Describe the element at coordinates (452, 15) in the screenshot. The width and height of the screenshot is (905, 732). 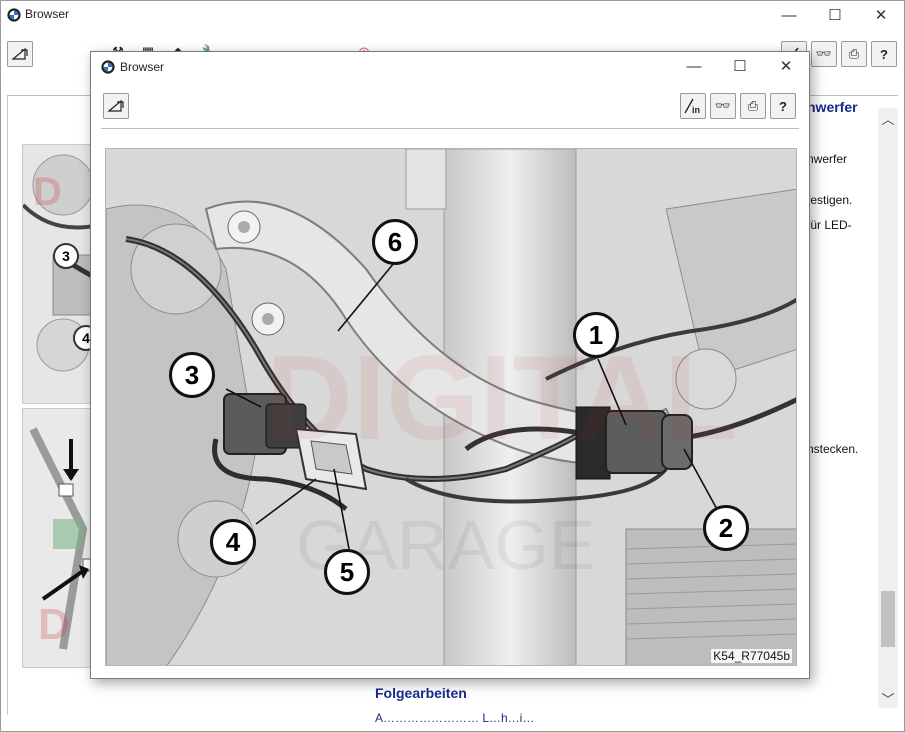
I see `background-titlebar: Browser — ☐ ✕` at that location.